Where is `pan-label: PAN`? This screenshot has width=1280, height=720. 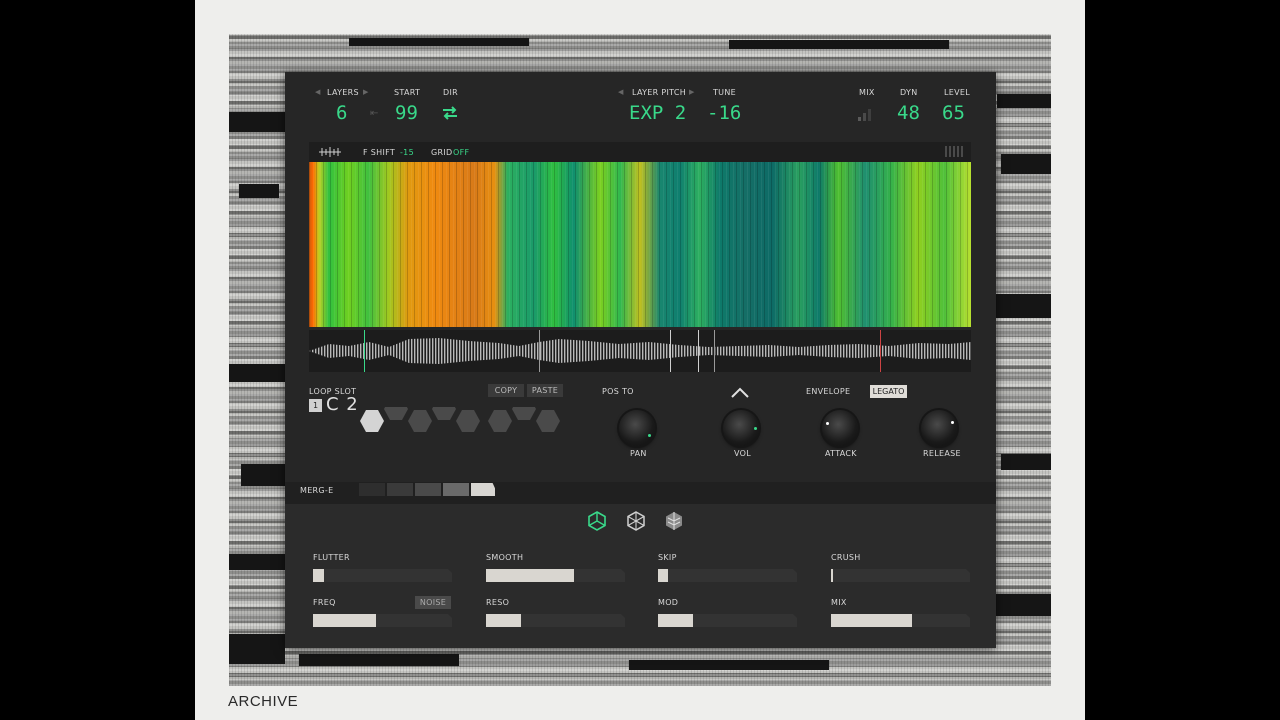
pan-label: PAN is located at coordinates (638, 453).